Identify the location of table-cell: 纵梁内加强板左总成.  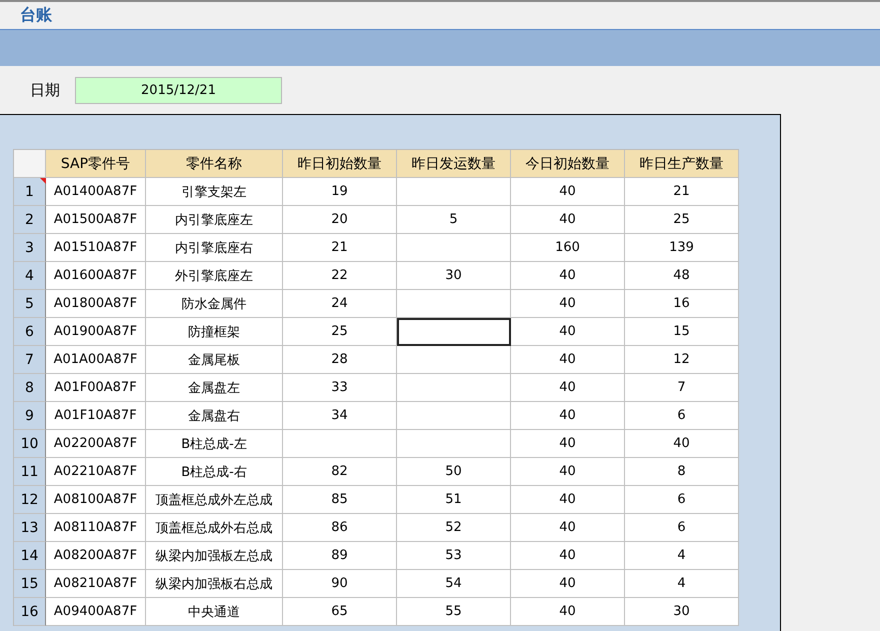
(214, 556).